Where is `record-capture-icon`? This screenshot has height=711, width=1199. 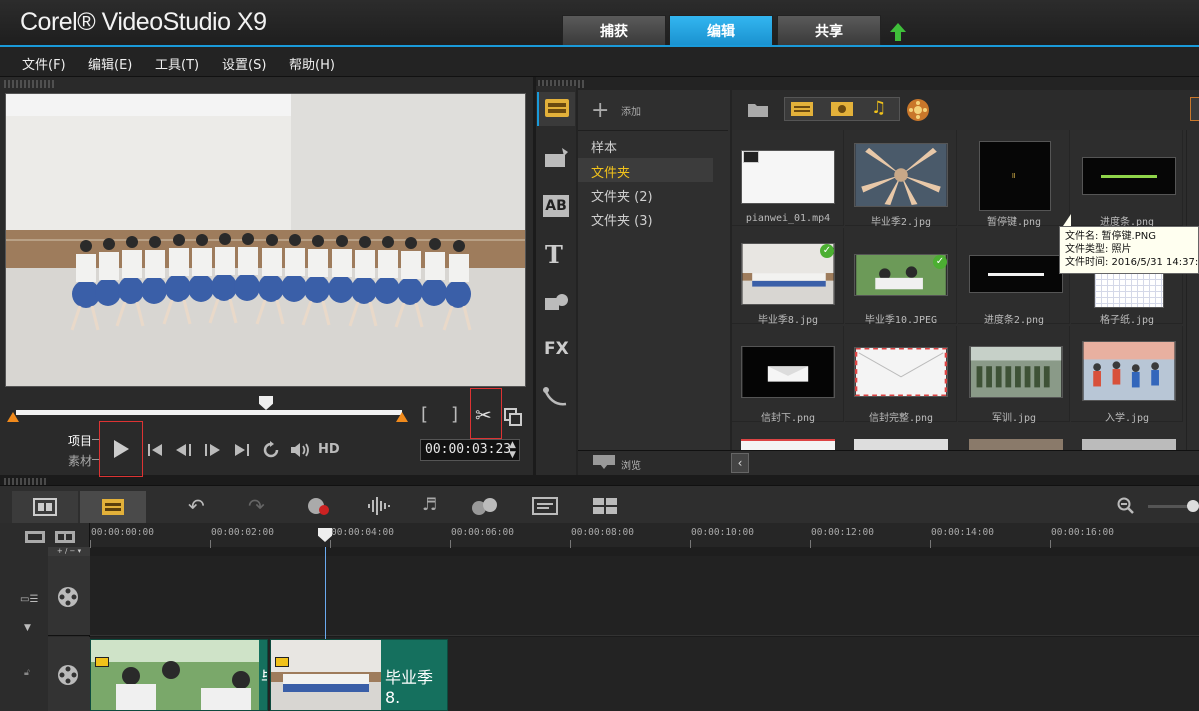
record-capture-icon is located at coordinates (319, 506).